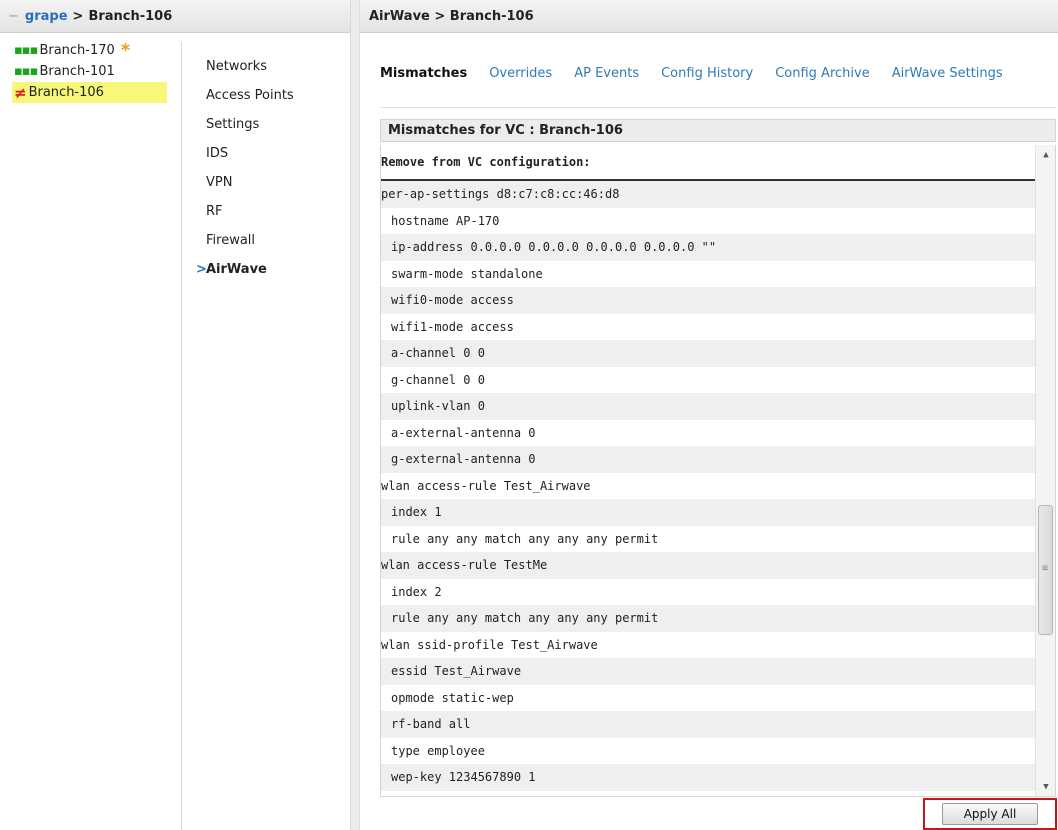 Image resolution: width=1058 pixels, height=830 pixels. Describe the element at coordinates (276, 240) in the screenshot. I see `nav-item-firewall: Firewall` at that location.